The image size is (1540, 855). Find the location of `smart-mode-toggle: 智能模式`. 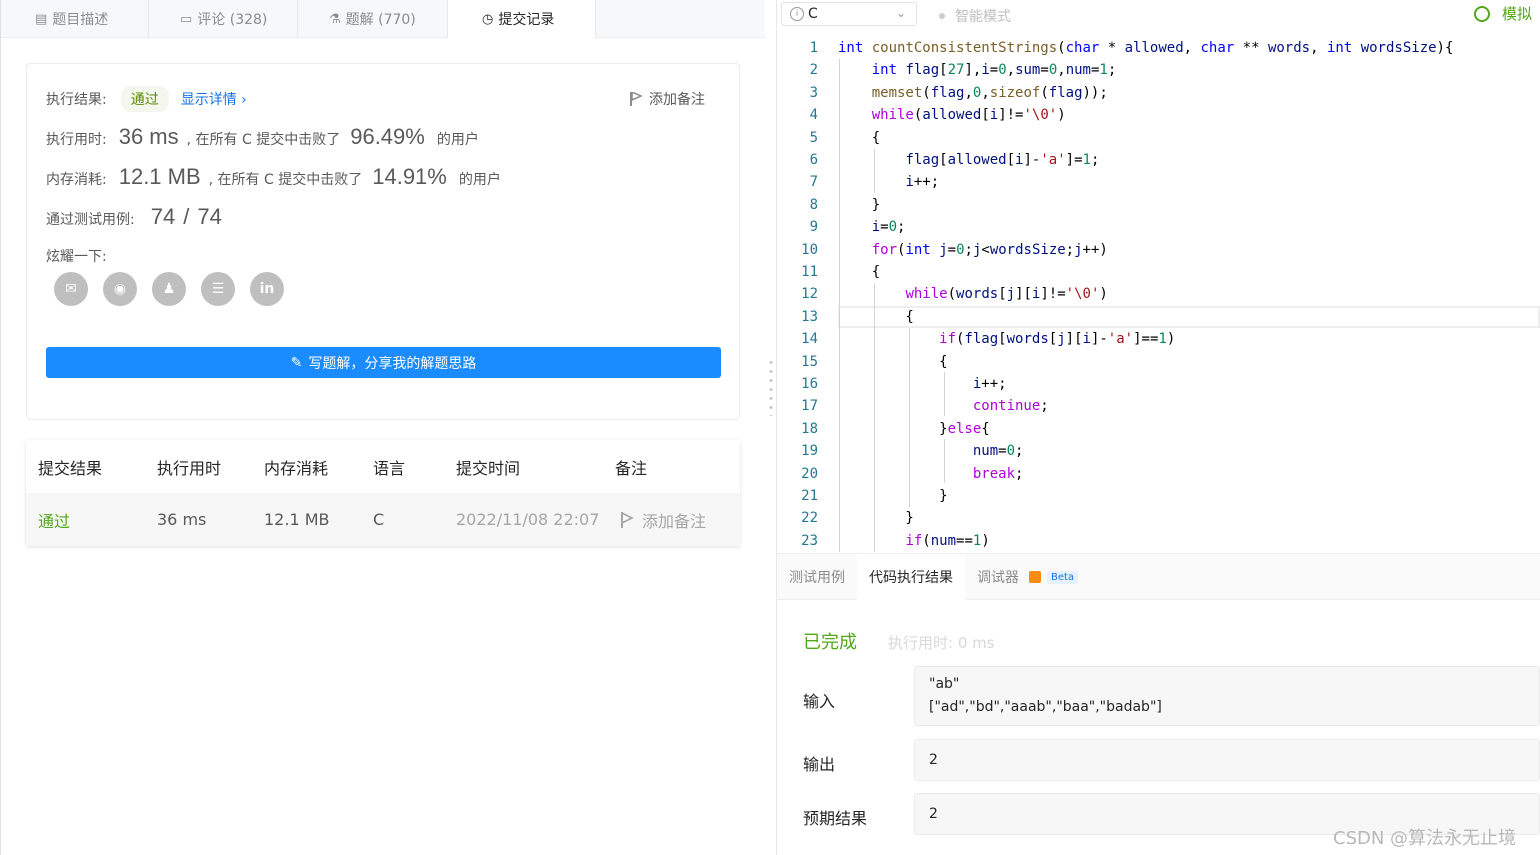

smart-mode-toggle: 智能模式 is located at coordinates (975, 16).